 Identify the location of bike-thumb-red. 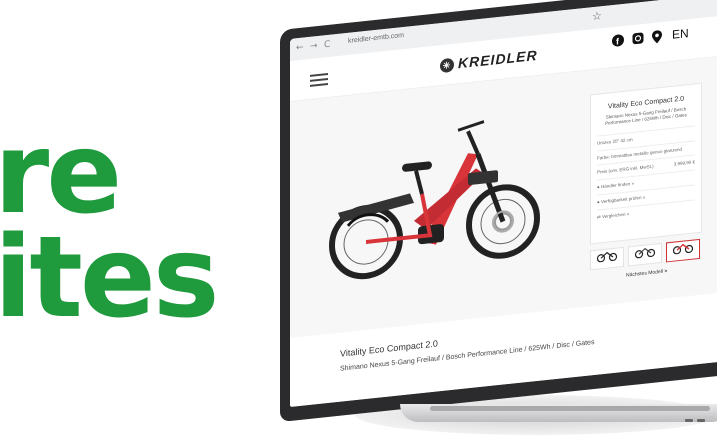
(683, 250).